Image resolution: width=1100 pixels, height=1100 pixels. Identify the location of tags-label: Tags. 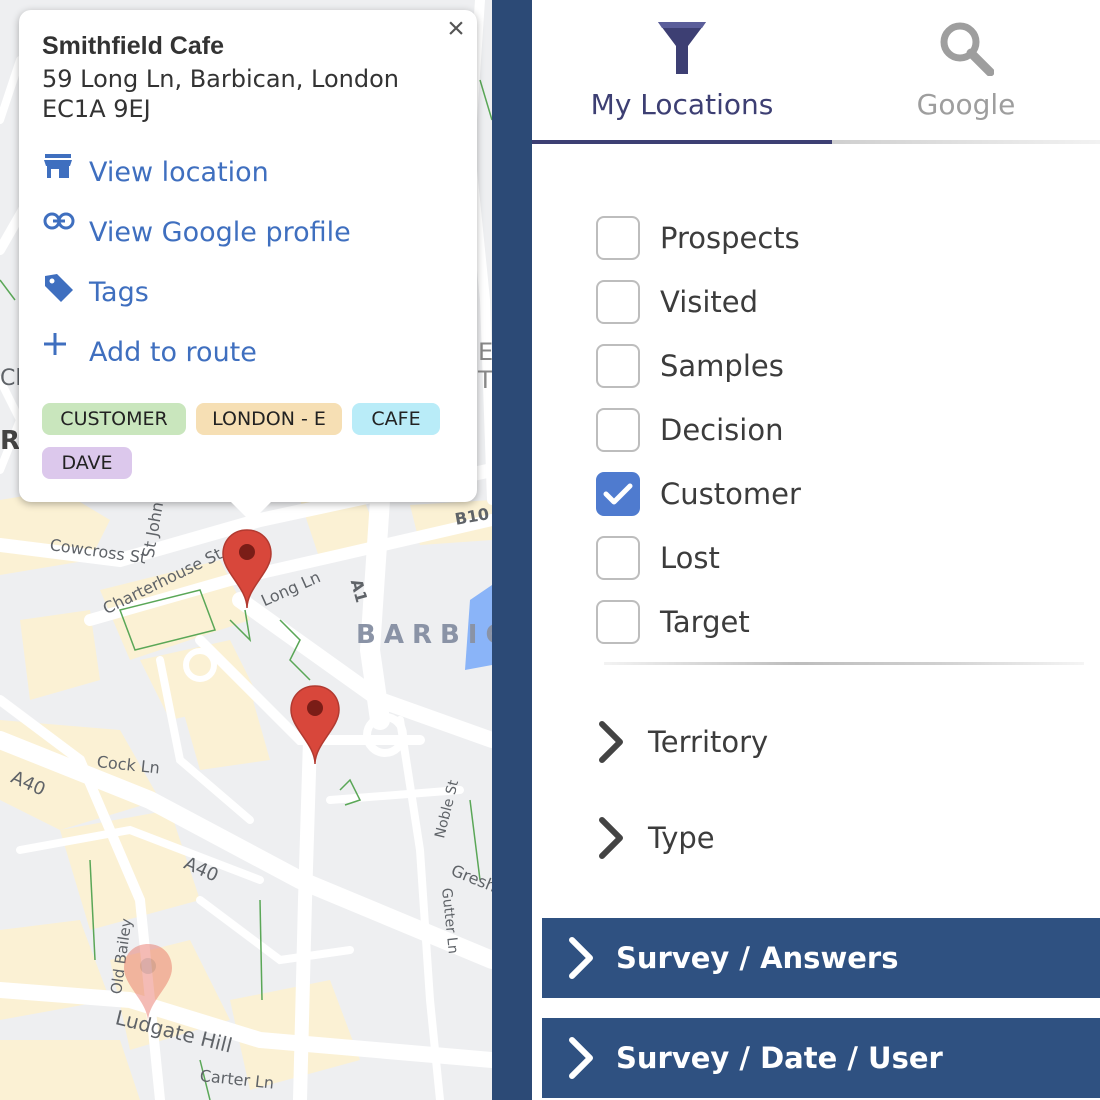
(119, 292).